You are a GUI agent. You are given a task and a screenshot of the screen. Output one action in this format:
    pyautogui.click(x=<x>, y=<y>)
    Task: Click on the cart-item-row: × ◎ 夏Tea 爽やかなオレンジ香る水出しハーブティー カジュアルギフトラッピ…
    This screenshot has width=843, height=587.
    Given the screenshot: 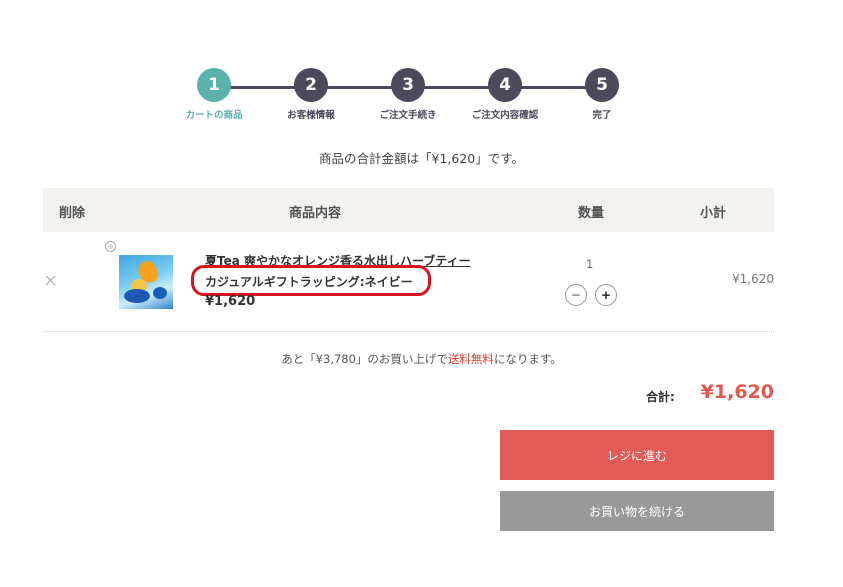 What is the action you would take?
    pyautogui.click(x=408, y=282)
    